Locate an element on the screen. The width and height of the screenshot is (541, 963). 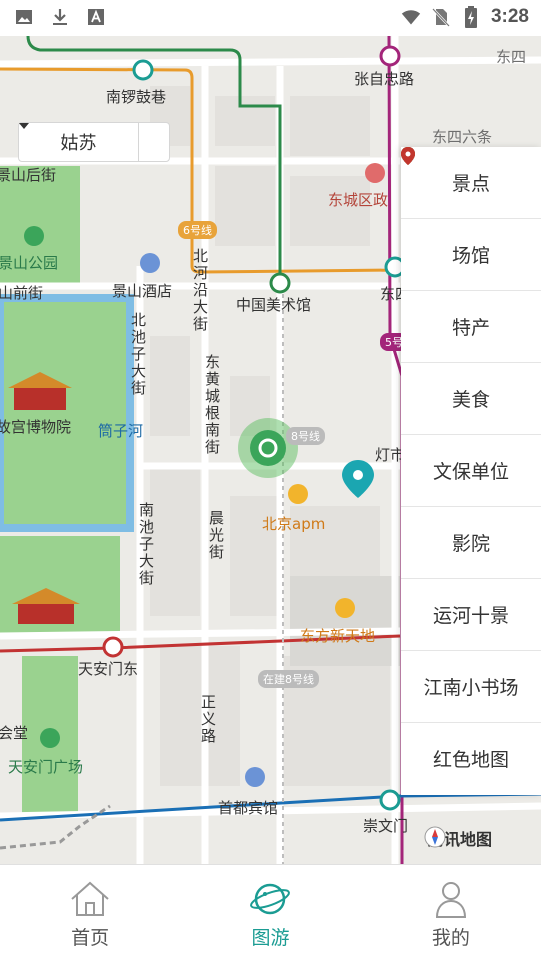
chevron-down-icon is located at coordinates (94, 142).